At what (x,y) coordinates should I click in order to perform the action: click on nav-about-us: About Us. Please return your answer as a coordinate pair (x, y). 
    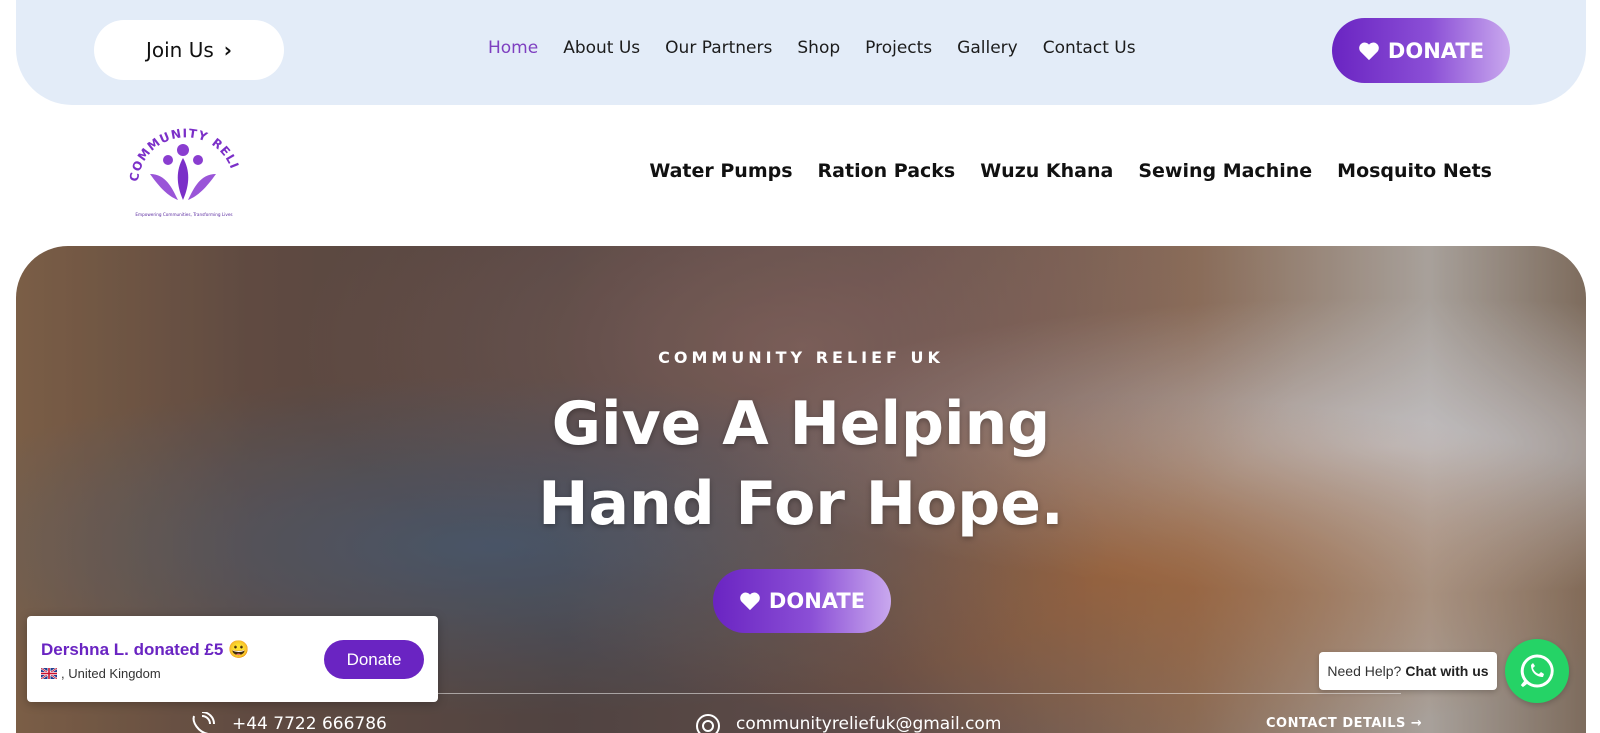
    Looking at the image, I should click on (601, 48).